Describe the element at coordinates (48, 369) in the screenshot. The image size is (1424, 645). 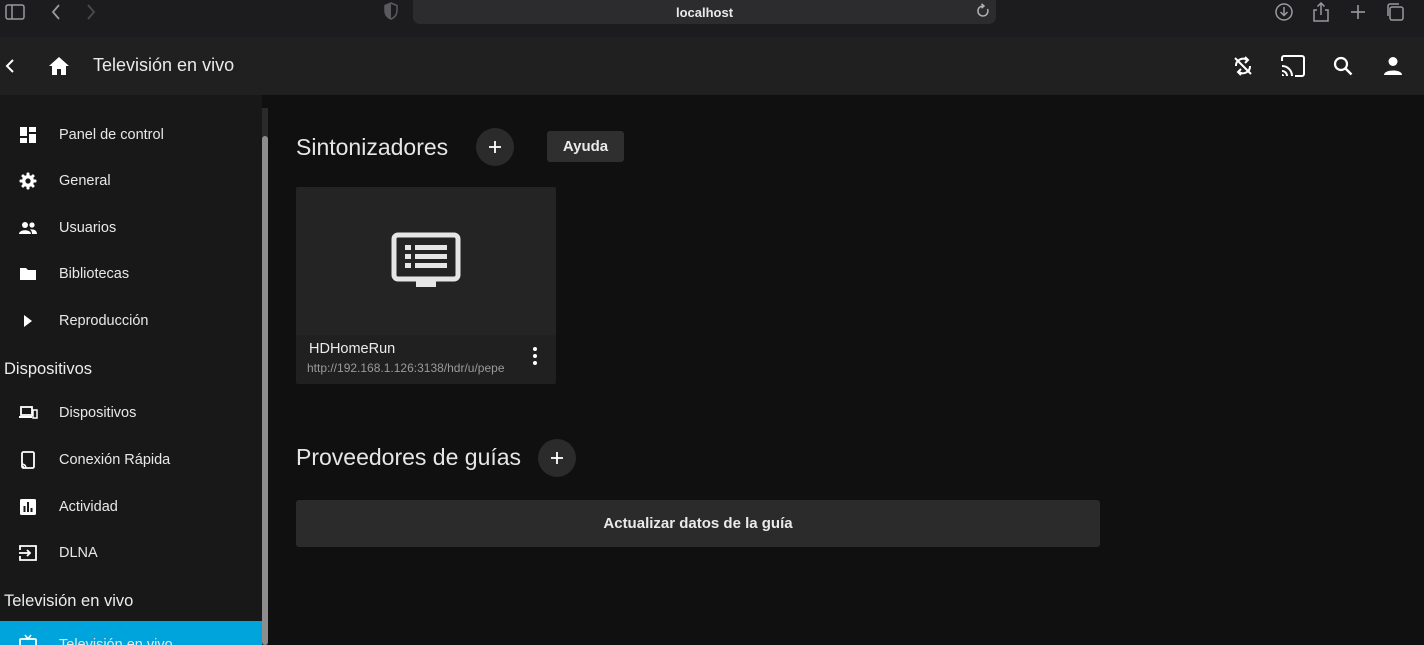
I see `section-devices-heading: Dispositivos` at that location.